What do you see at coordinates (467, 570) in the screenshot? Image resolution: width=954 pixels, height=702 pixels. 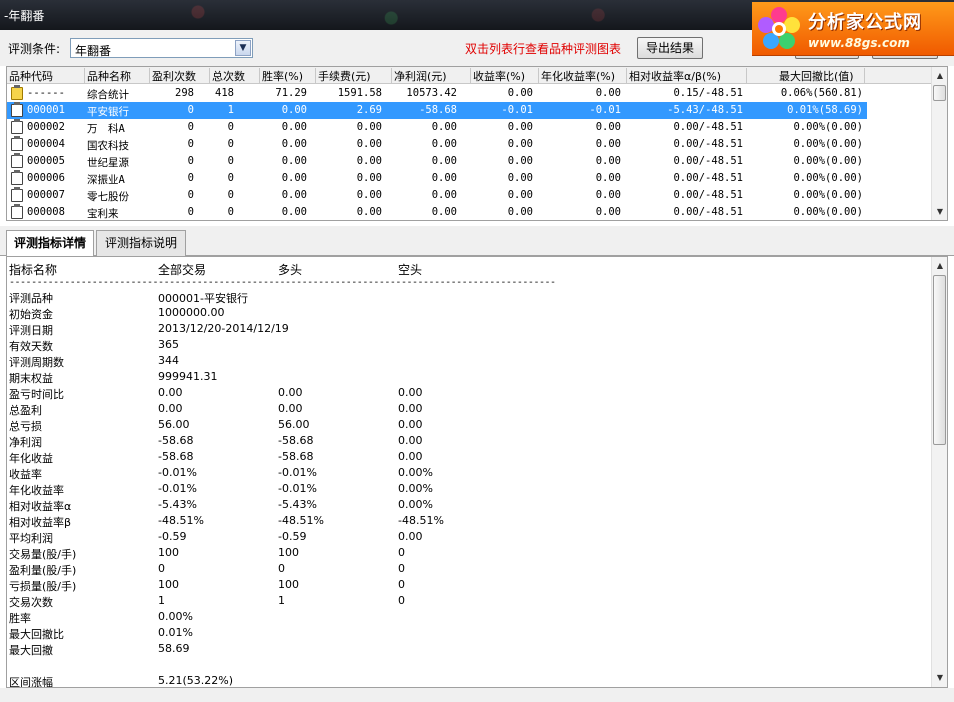 I see `metric-row: 盈利量(股/手) 0 0 0` at bounding box center [467, 570].